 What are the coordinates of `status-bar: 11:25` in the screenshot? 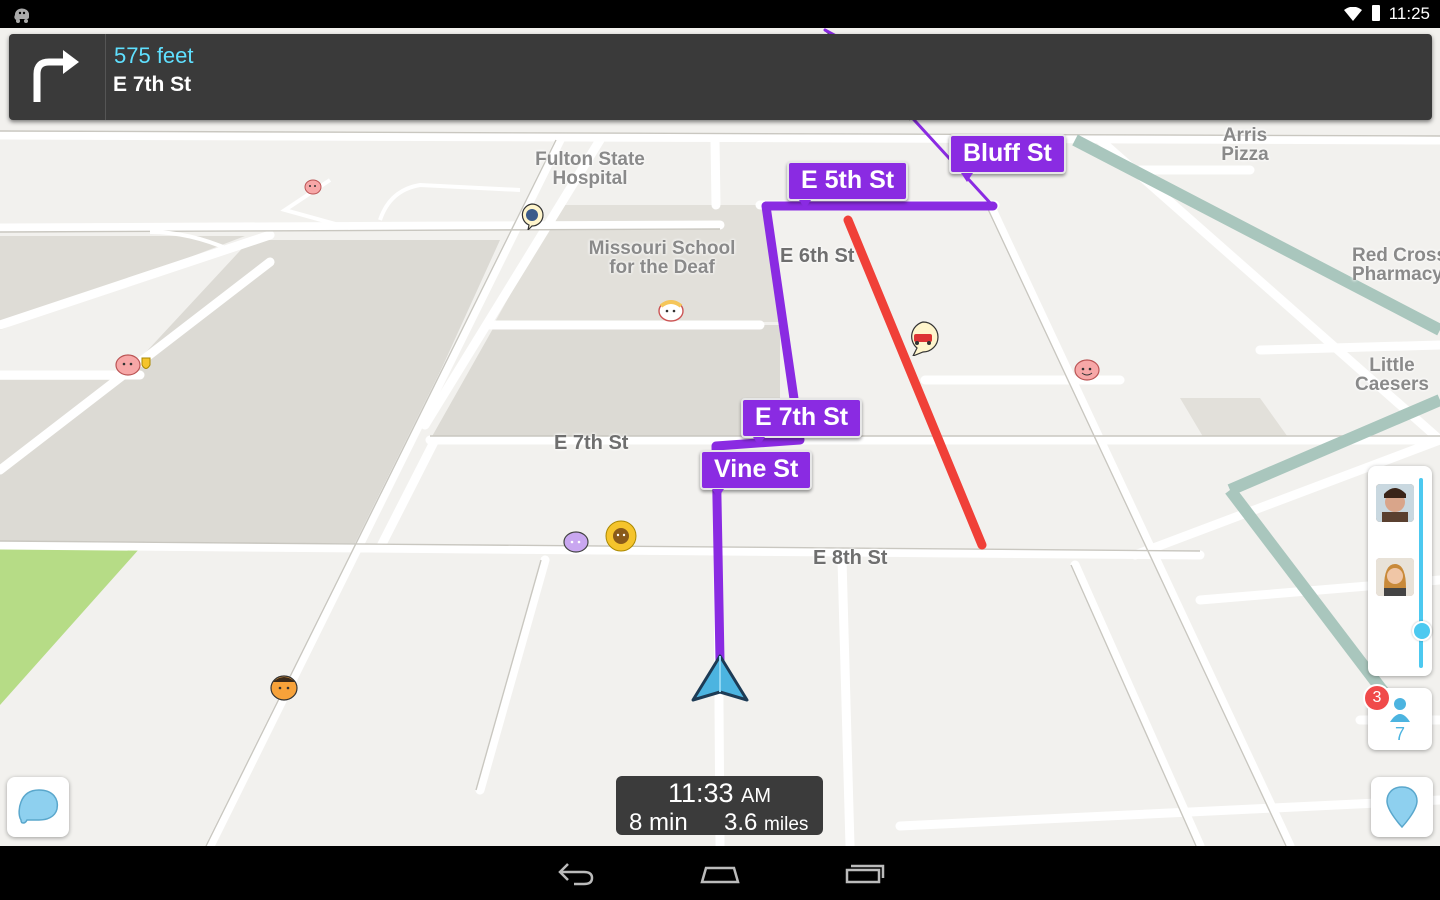 It's located at (720, 14).